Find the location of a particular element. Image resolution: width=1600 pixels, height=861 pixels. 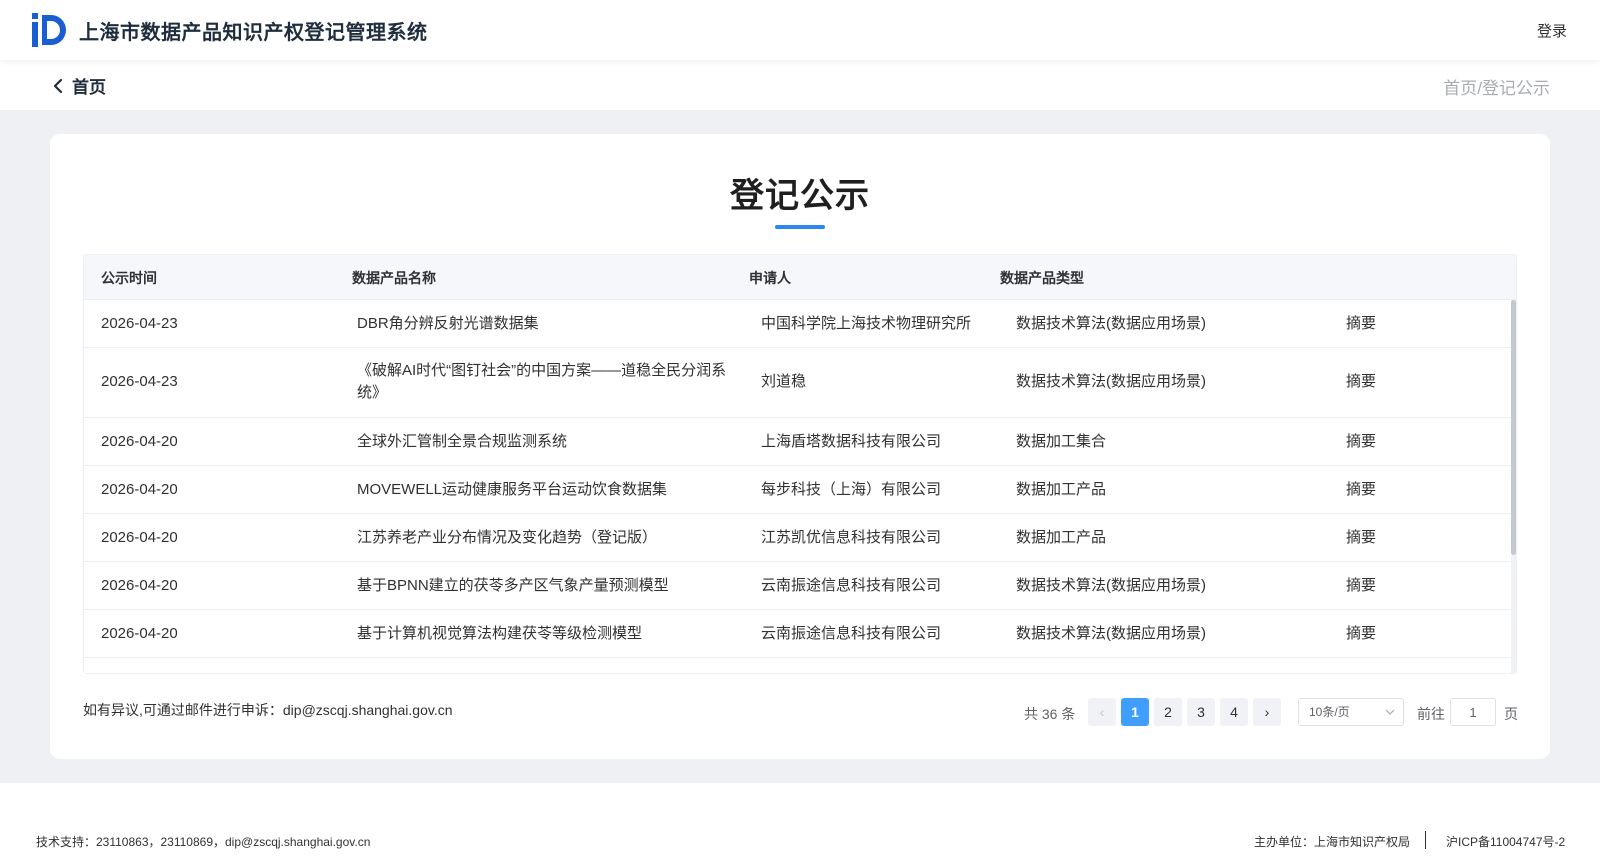

cell-applicant: 中国科学院上海技术物理研究所 is located at coordinates (866, 323).